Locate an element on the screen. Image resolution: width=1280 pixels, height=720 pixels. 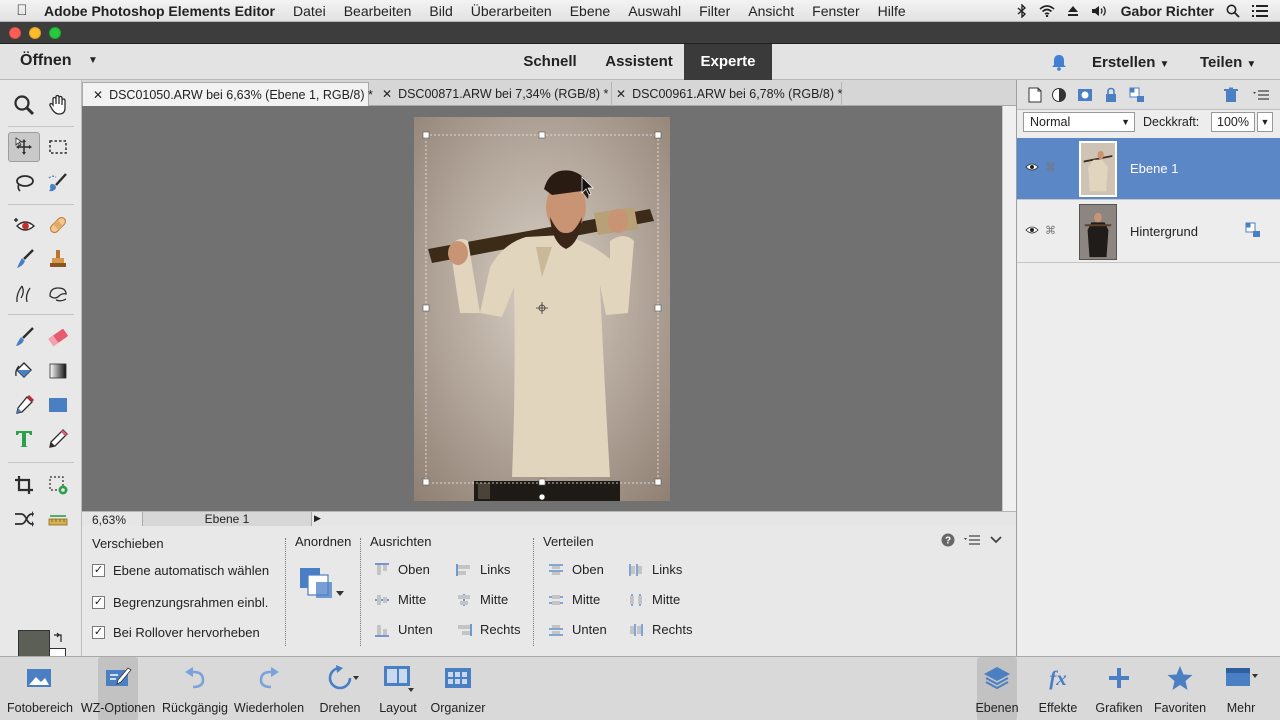
open-button: Öffnen is located at coordinates (46, 61).